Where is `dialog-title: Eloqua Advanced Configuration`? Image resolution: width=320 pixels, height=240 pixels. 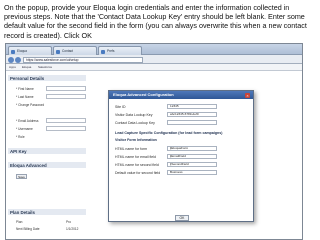
dialog-title: Eloqua Advanced Configuration is located at coordinates (143, 94).